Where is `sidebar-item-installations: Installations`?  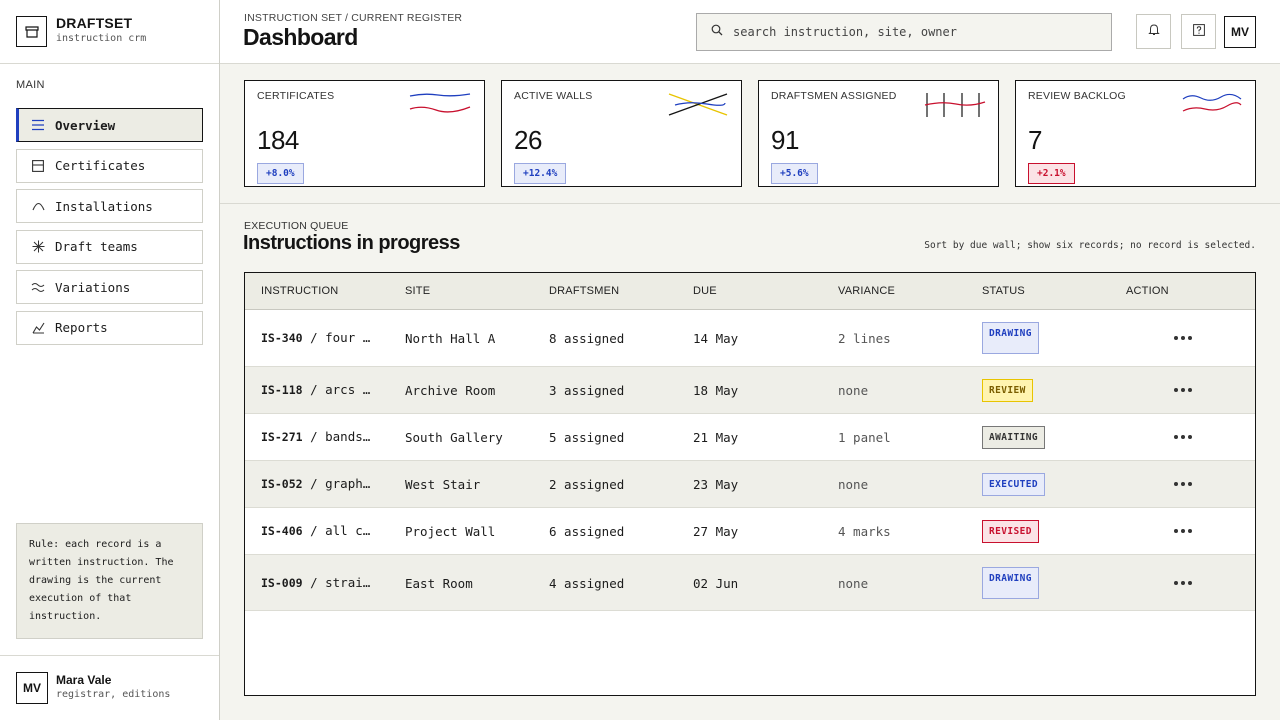 sidebar-item-installations: Installations is located at coordinates (109, 206).